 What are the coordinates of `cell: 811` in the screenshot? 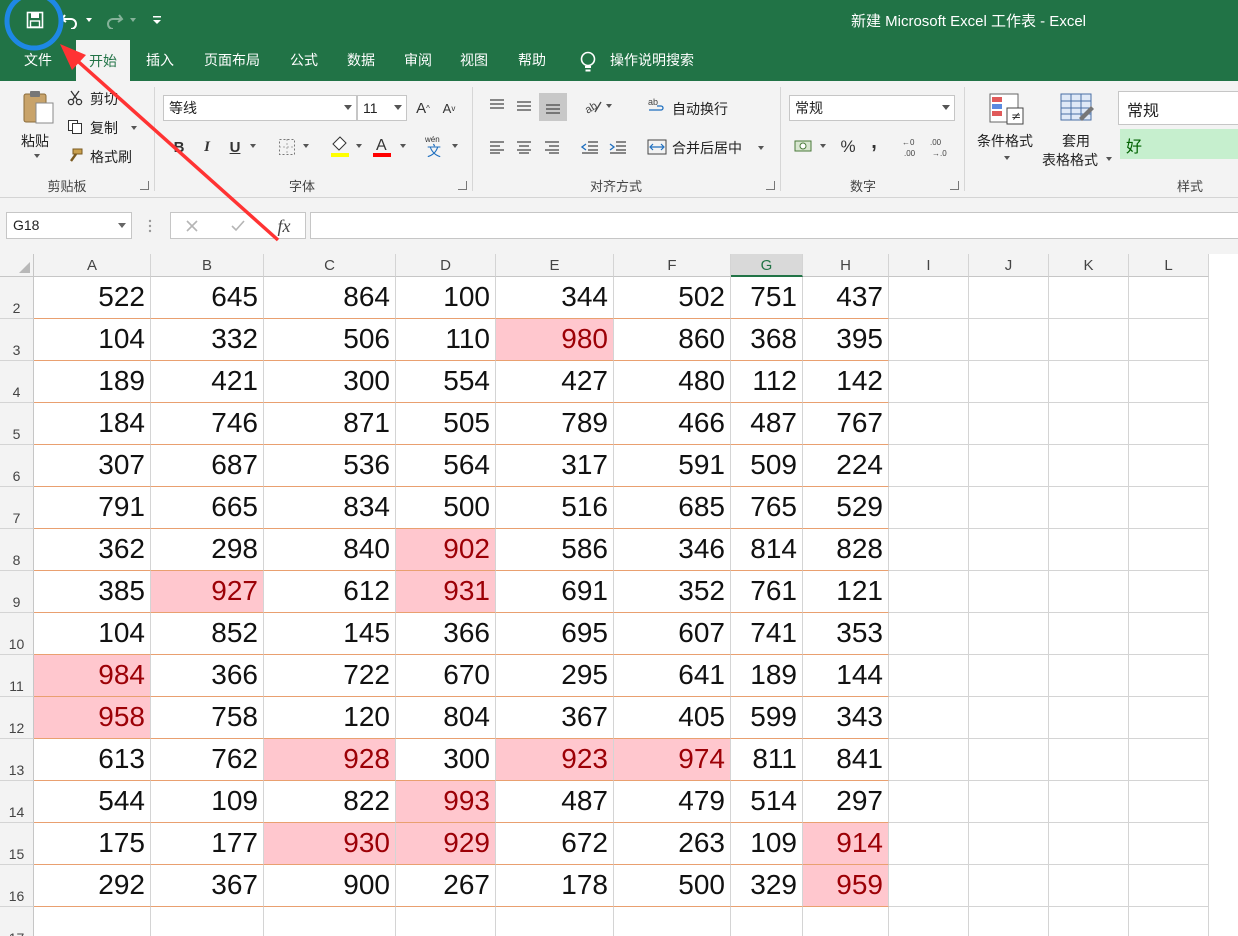 It's located at (767, 760).